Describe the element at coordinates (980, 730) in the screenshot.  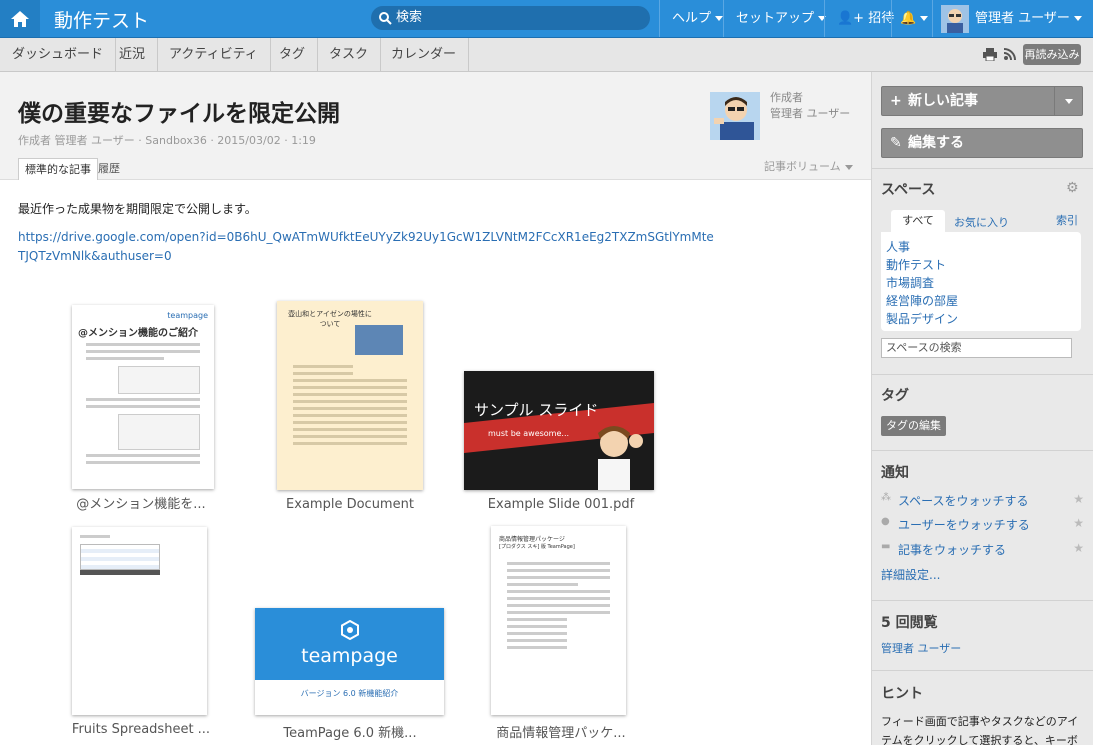
I see `hint-text: フィード画面で記事やタスクなどのアイテムをクリックして選択すると、キーボ` at that location.